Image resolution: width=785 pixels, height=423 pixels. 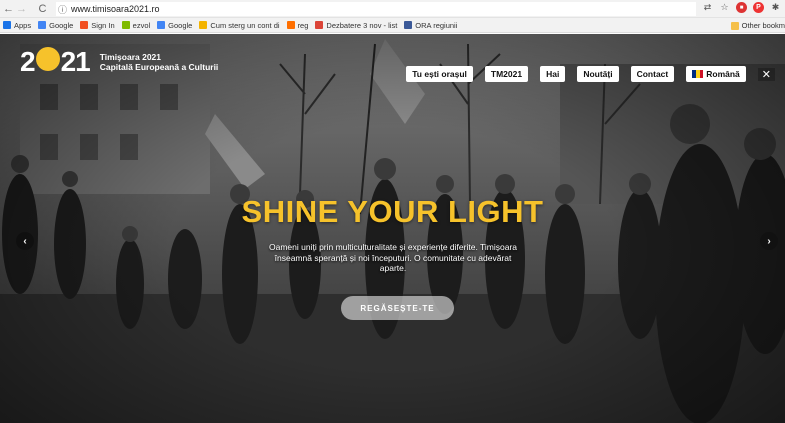 I want to click on url-text: www.timisoara2021.ro, so click(x=115, y=9).